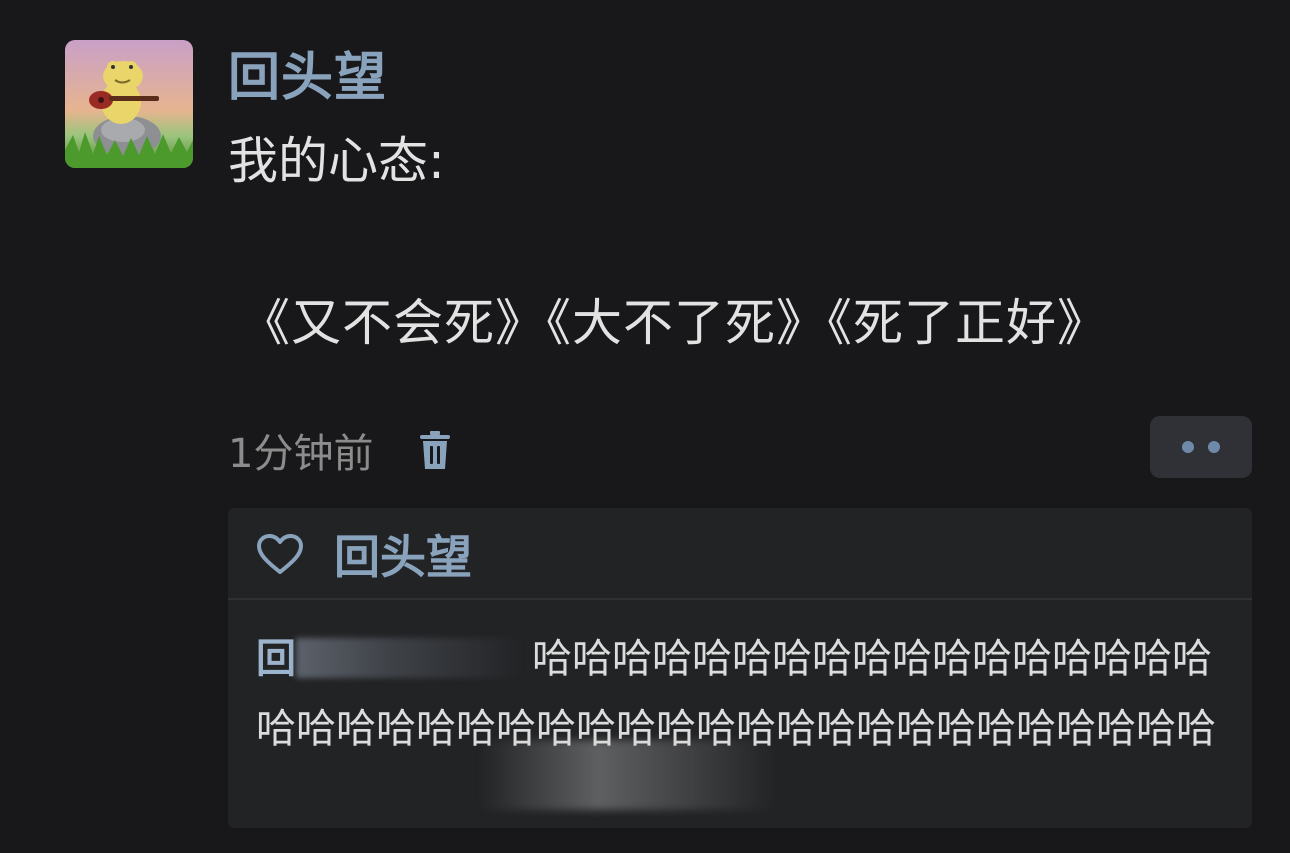 This screenshot has height=853, width=1290. What do you see at coordinates (674, 323) in the screenshot?
I see `post-text-line: 《又不会死》《大不了死》《死了正好》` at bounding box center [674, 323].